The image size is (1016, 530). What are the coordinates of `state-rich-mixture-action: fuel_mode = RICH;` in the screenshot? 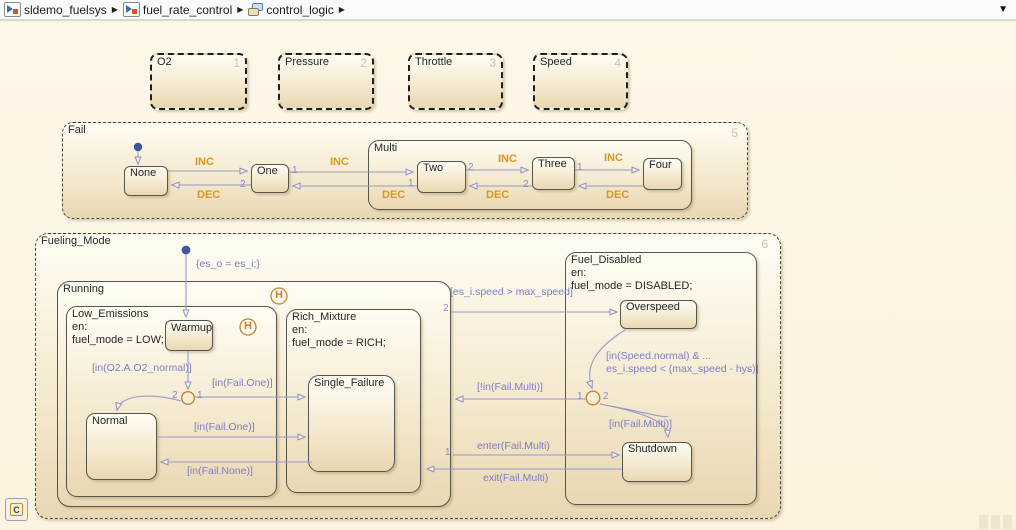 It's located at (339, 343).